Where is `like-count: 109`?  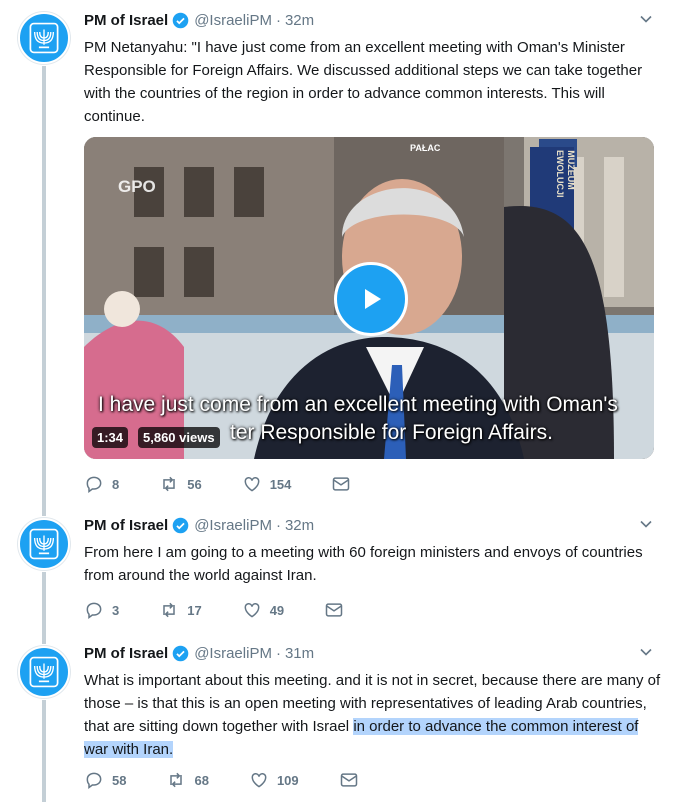 like-count: 109 is located at coordinates (287, 780).